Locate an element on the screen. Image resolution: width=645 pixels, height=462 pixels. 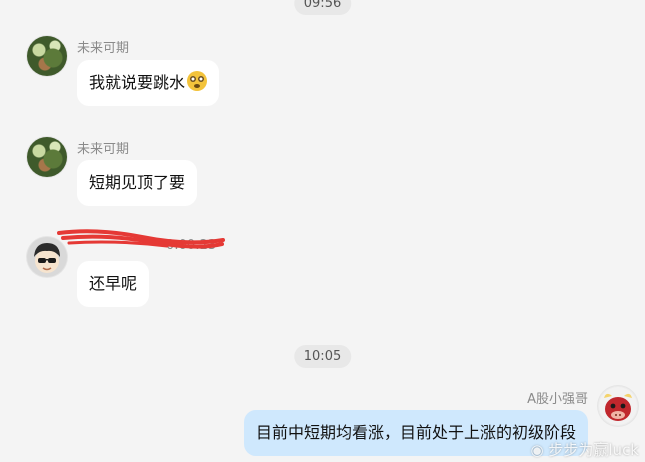
message-text: 目前中短期均看涨，目前处于上涨的初级阶段 is located at coordinates (415, 432).